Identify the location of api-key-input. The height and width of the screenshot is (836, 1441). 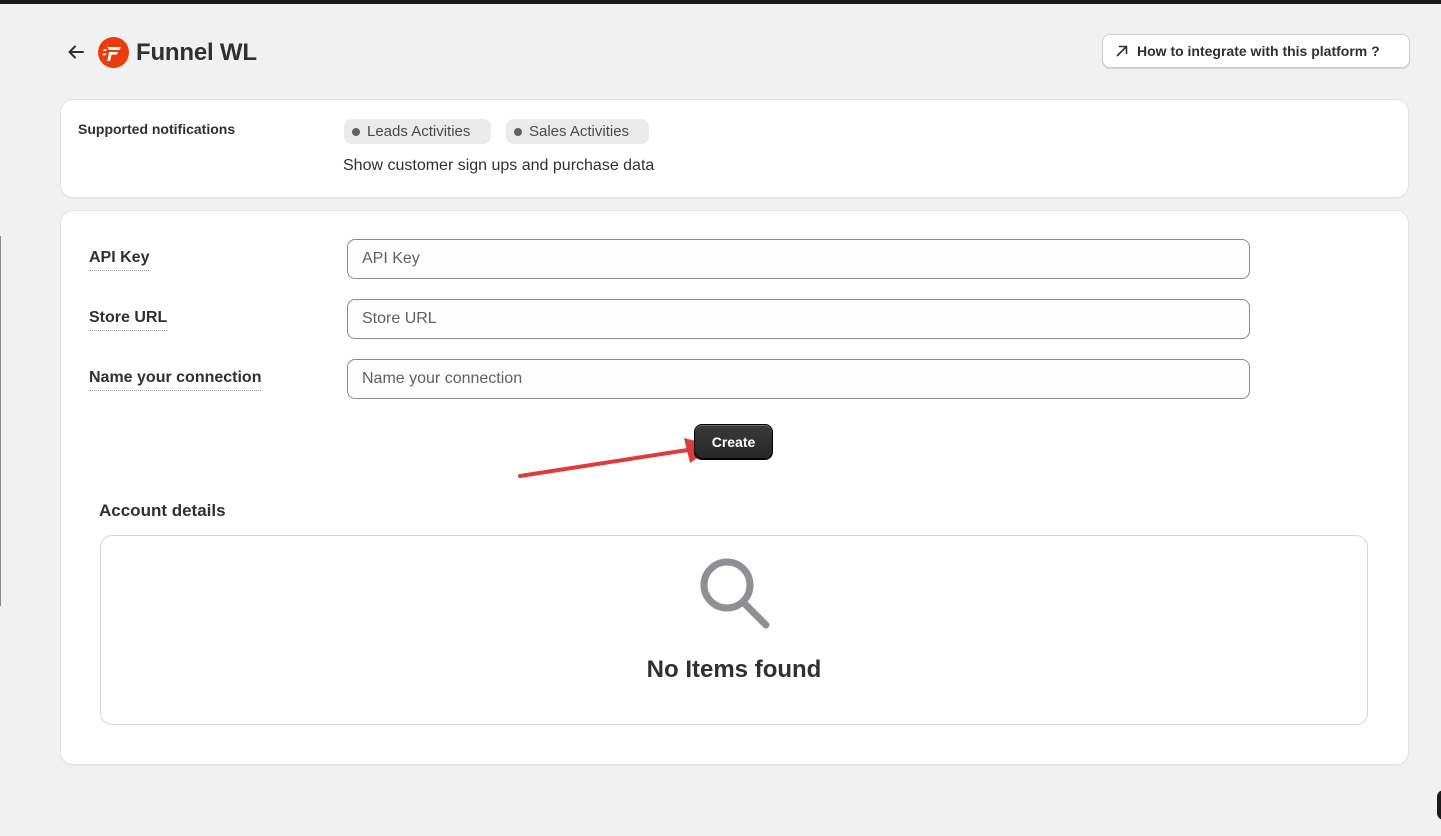
(798, 259).